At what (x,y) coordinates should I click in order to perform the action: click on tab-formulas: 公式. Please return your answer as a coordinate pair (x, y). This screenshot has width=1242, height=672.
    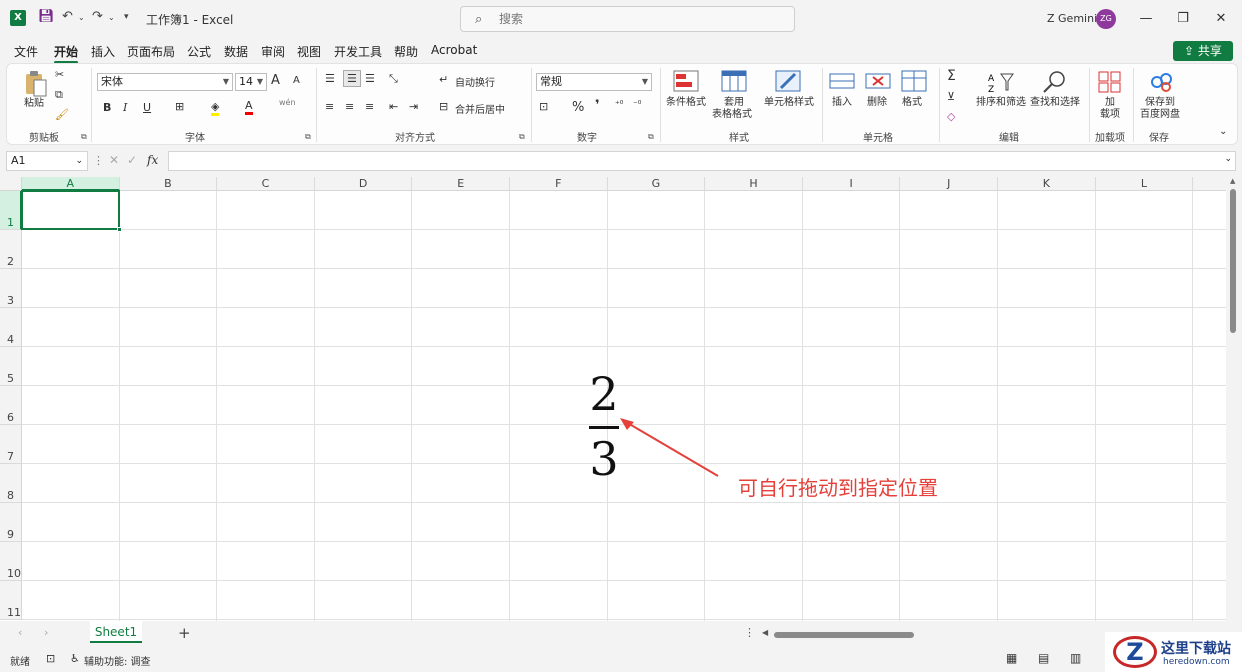
    Looking at the image, I should click on (199, 51).